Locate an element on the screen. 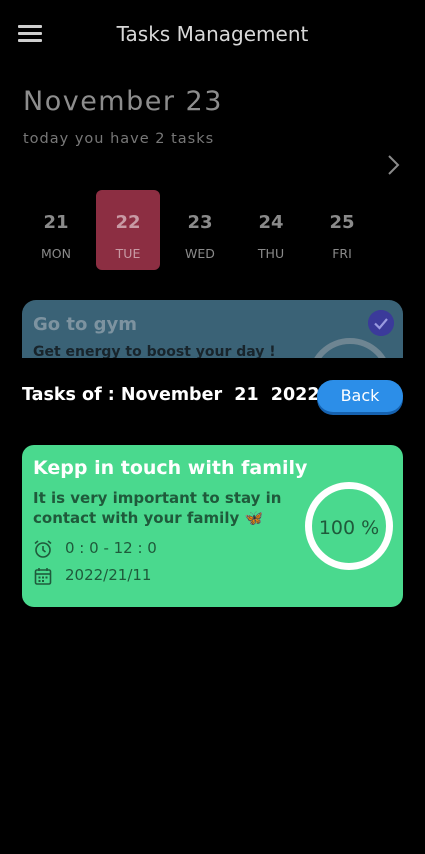 This screenshot has height=854, width=425. day-weekday: FRI is located at coordinates (342, 253).